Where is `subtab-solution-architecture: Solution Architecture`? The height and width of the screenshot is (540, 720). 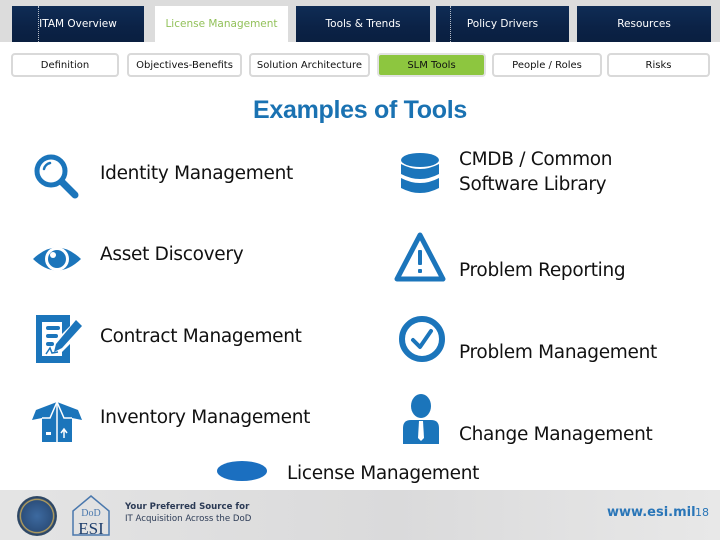
subtab-solution-architecture: Solution Architecture is located at coordinates (309, 65).